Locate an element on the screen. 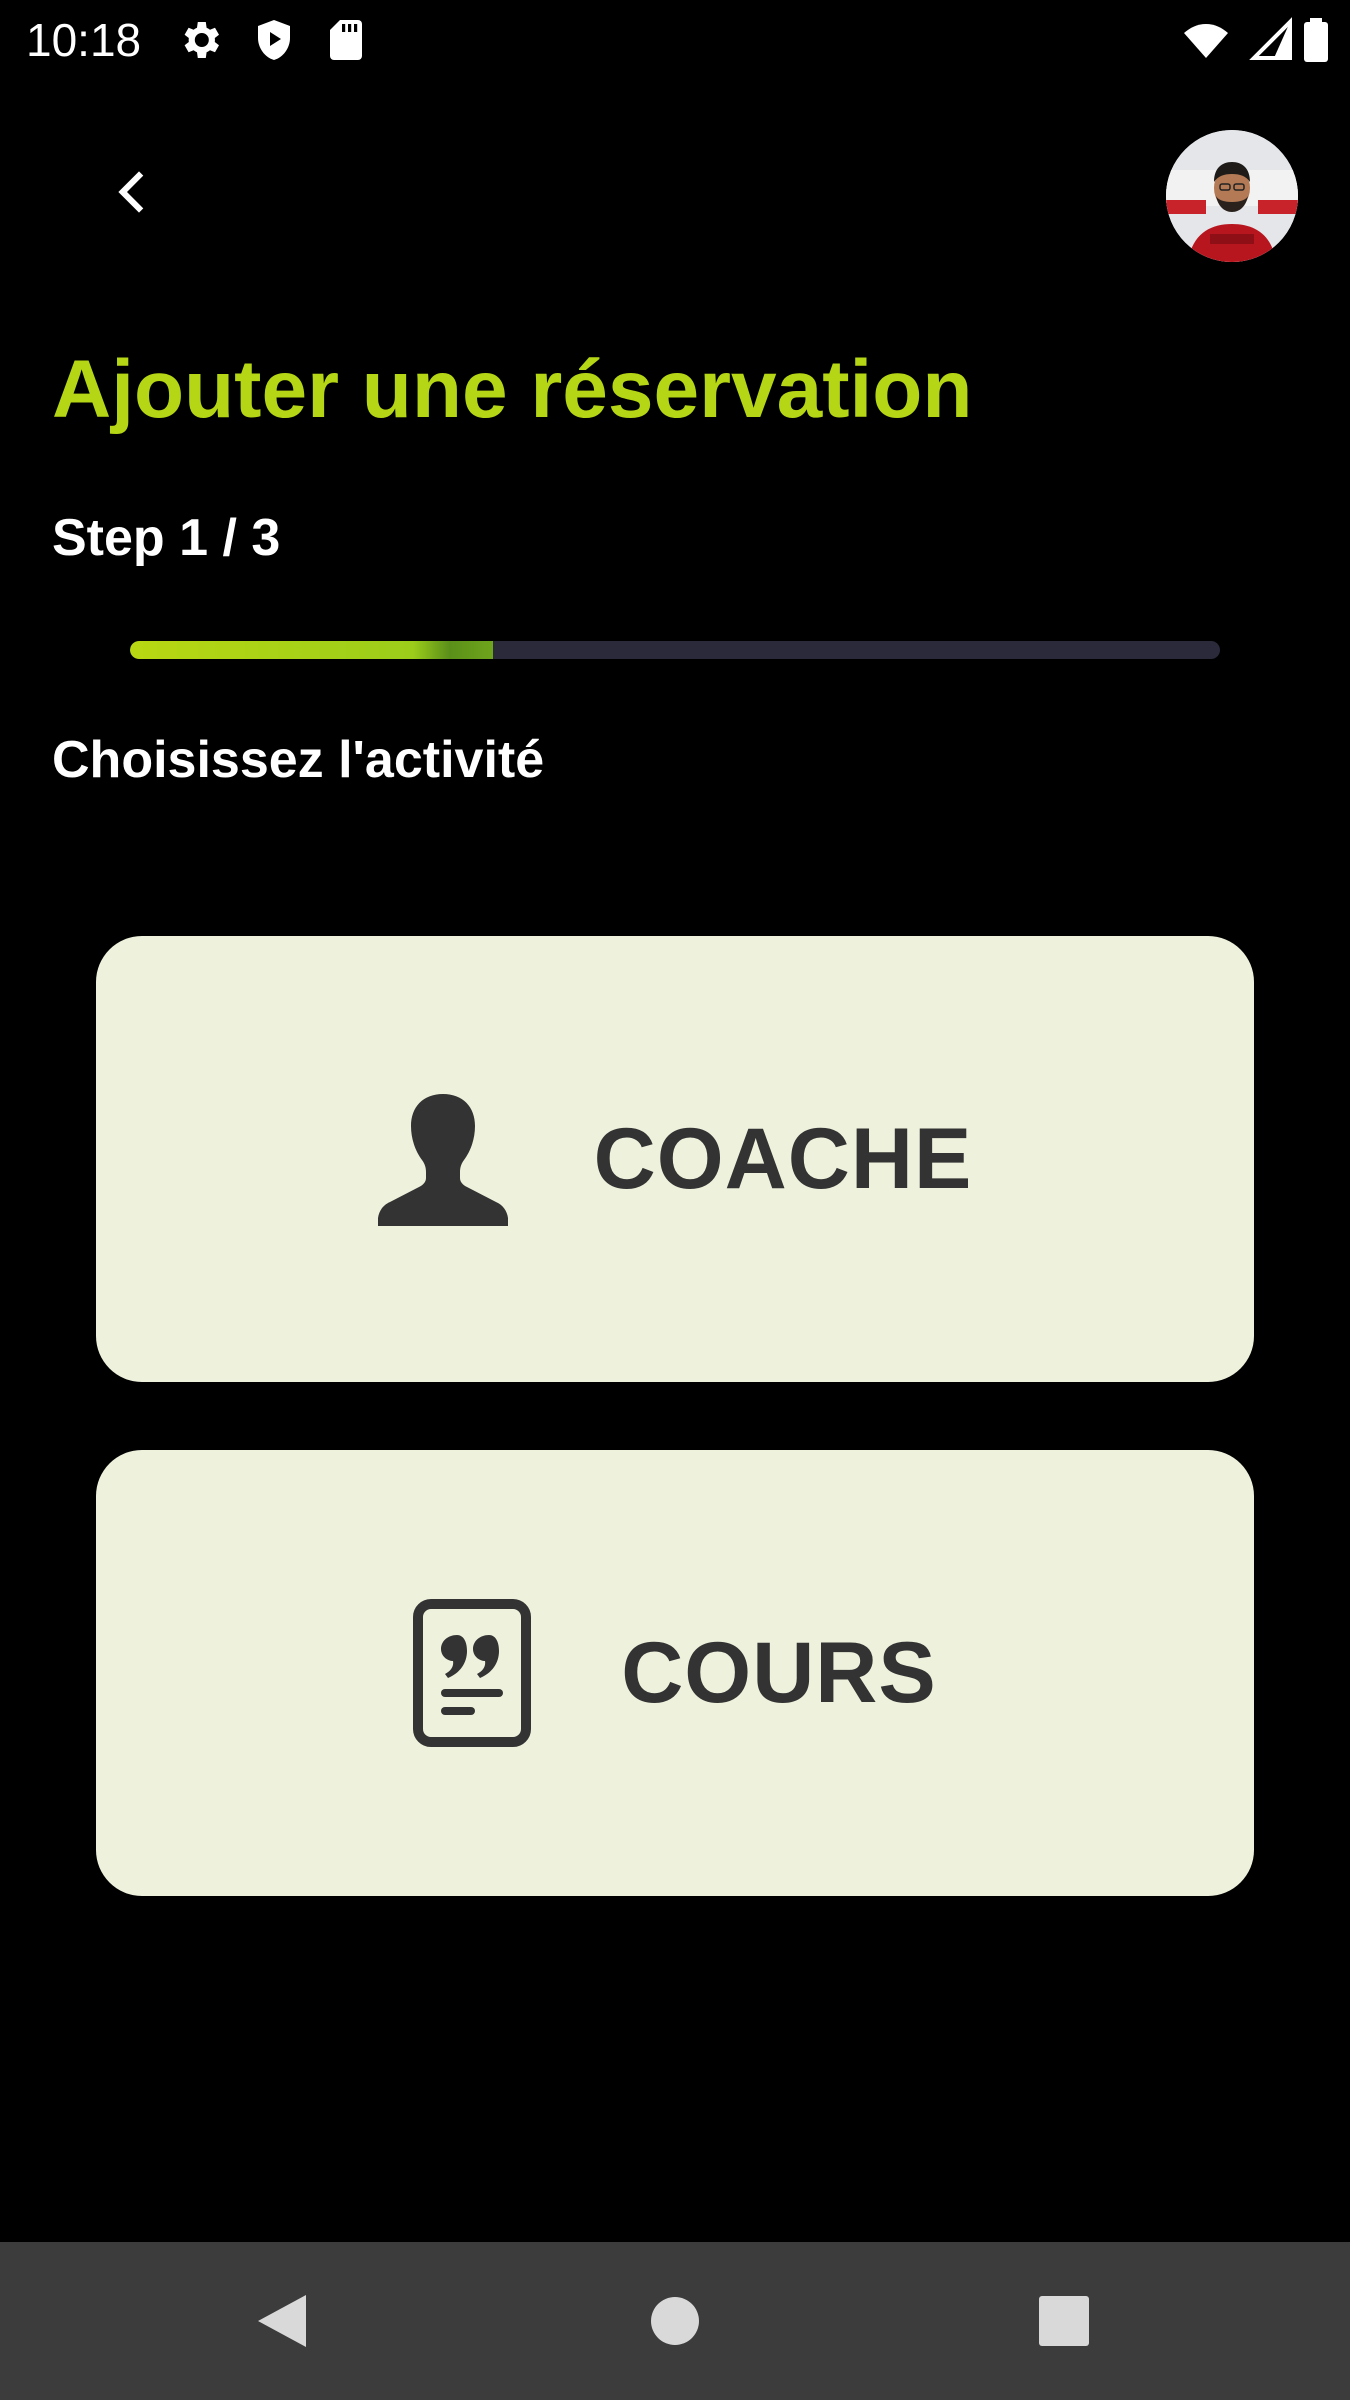  section-label: Choisissez l'activité is located at coordinates (298, 760).